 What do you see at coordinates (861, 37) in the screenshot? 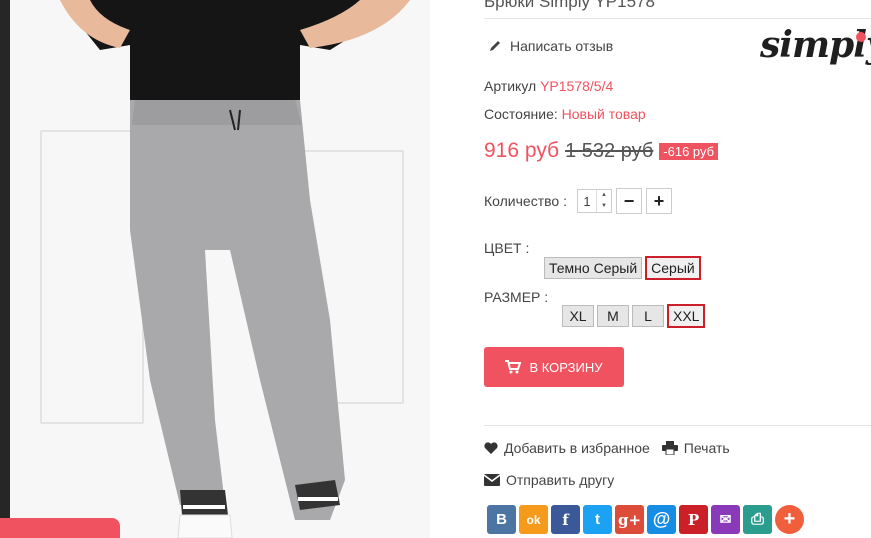
I see `logo-dot` at bounding box center [861, 37].